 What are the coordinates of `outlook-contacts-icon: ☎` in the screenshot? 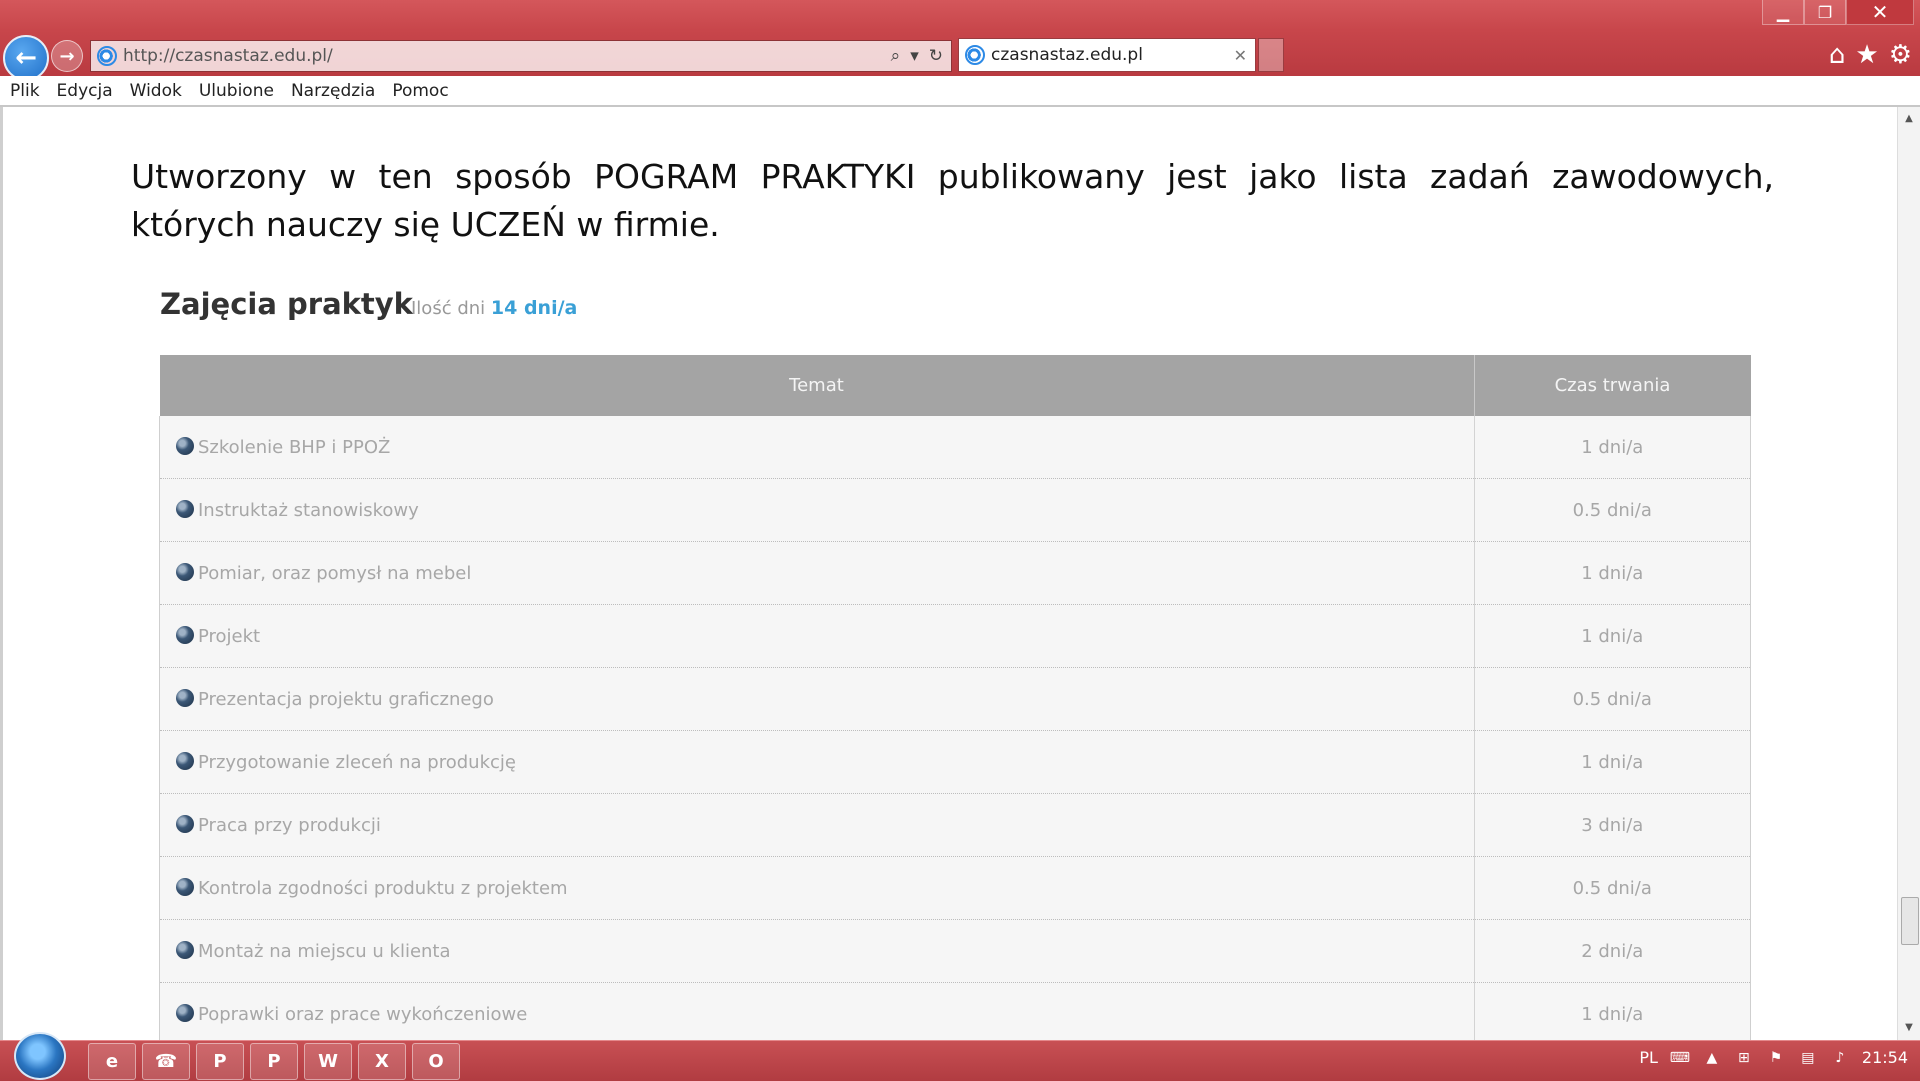 It's located at (166, 1061).